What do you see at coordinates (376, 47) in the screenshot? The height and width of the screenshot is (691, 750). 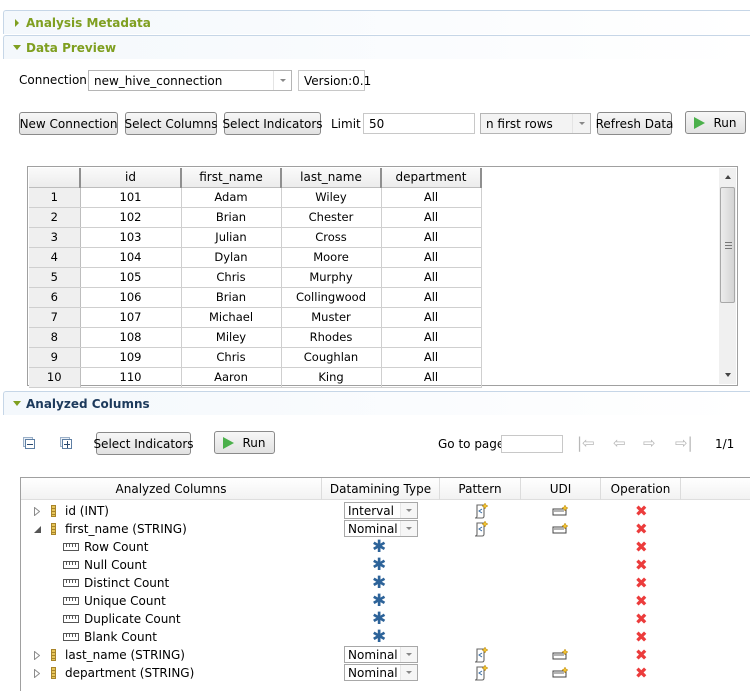 I see `section-data-preview: Data Preview` at bounding box center [376, 47].